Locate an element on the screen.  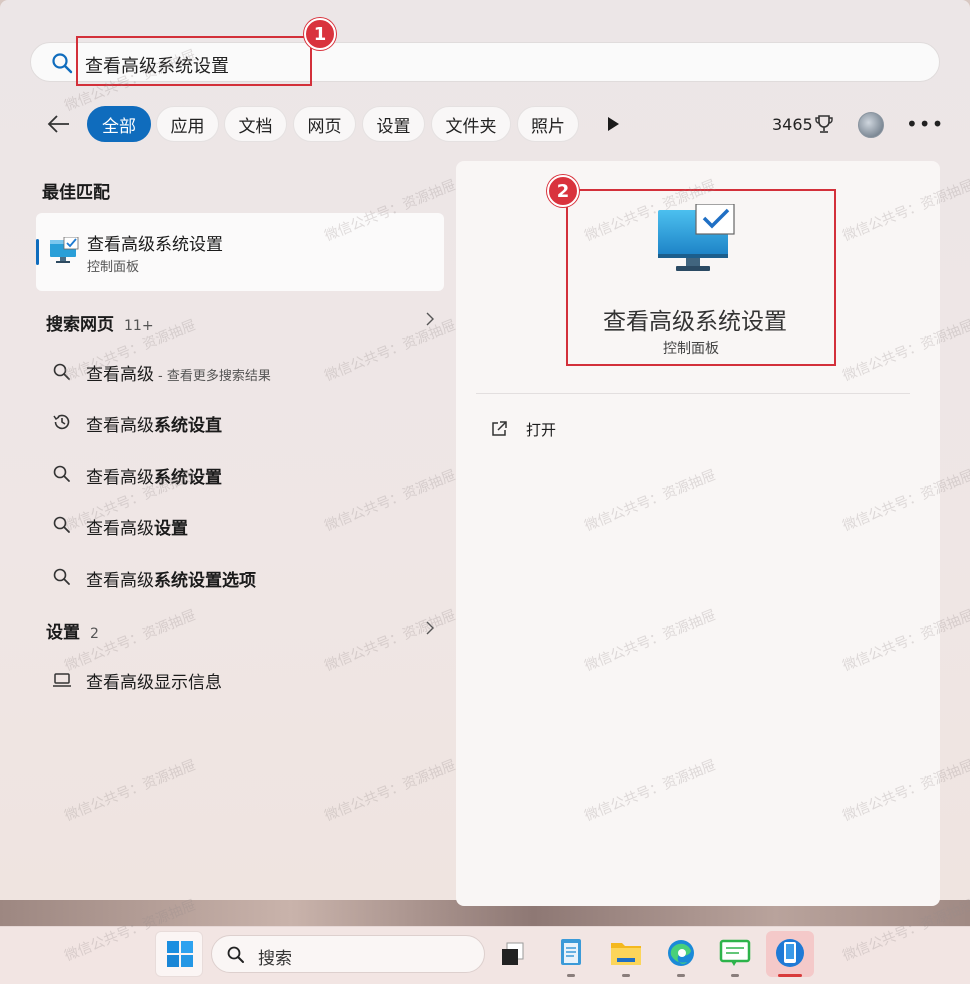
annotation-badge-1: 1 is located at coordinates (320, 34).